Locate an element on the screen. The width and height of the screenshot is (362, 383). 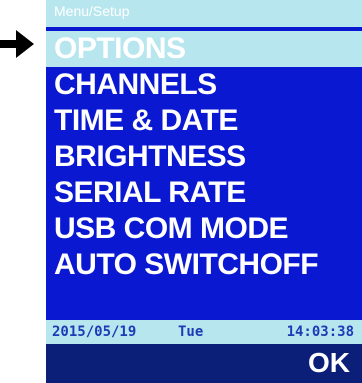
menu-item-label: CHANNELS is located at coordinates (135, 84).